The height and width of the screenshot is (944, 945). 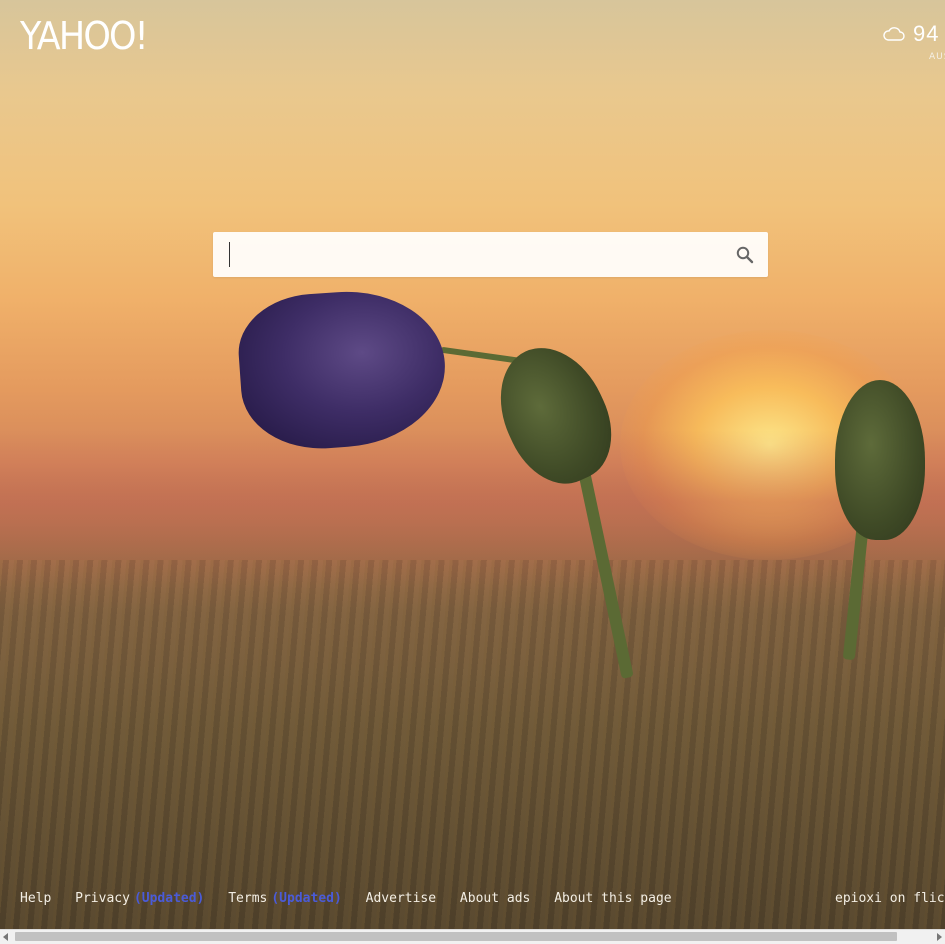 What do you see at coordinates (456, 936) in the screenshot?
I see `scrollbar-thumb` at bounding box center [456, 936].